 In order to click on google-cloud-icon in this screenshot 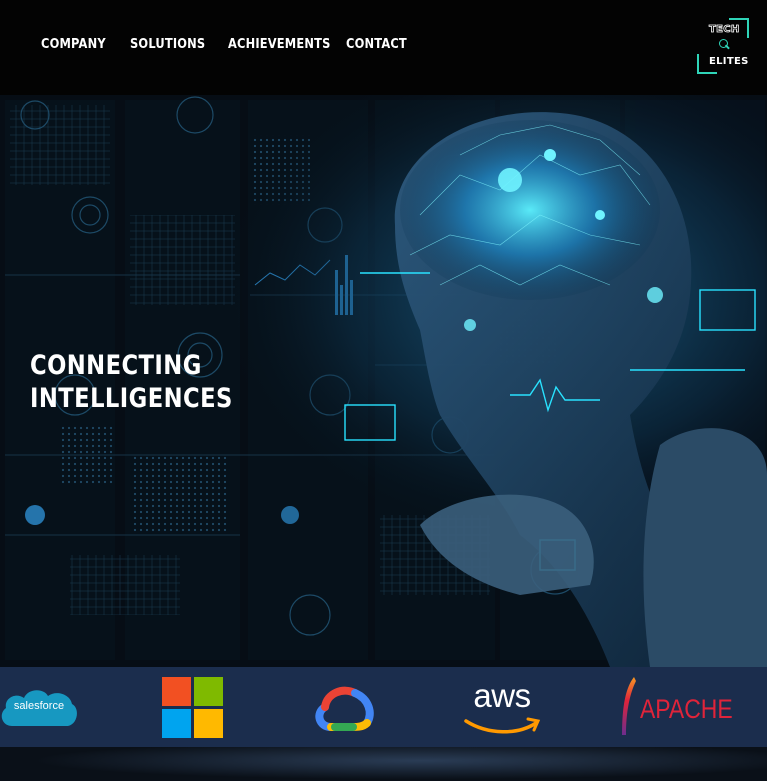, I will do `click(344, 708)`.